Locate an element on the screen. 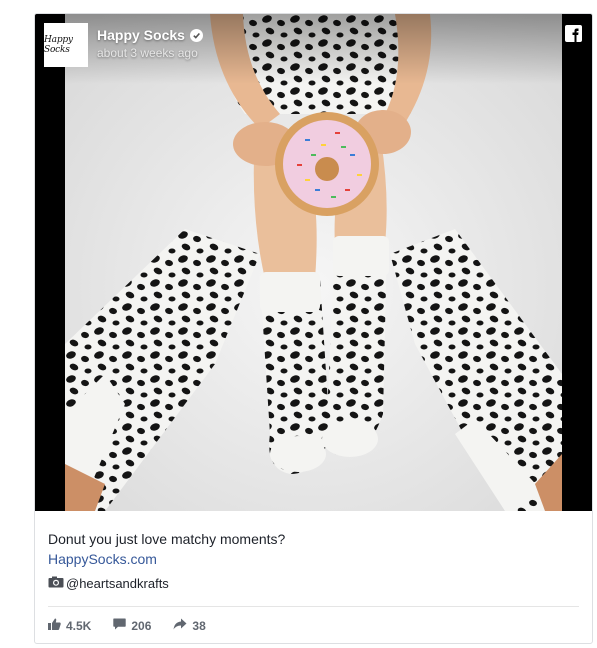  share-count-value: 38 is located at coordinates (199, 625).